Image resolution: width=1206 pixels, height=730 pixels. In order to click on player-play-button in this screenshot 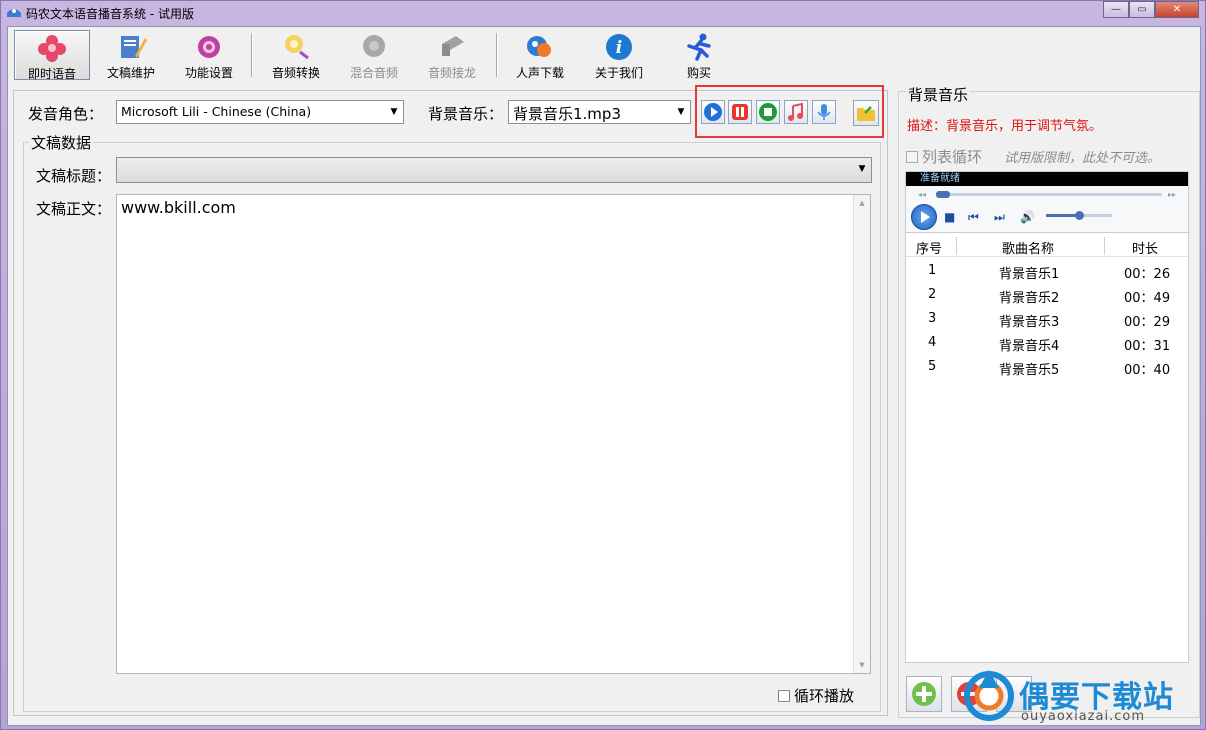, I will do `click(924, 217)`.